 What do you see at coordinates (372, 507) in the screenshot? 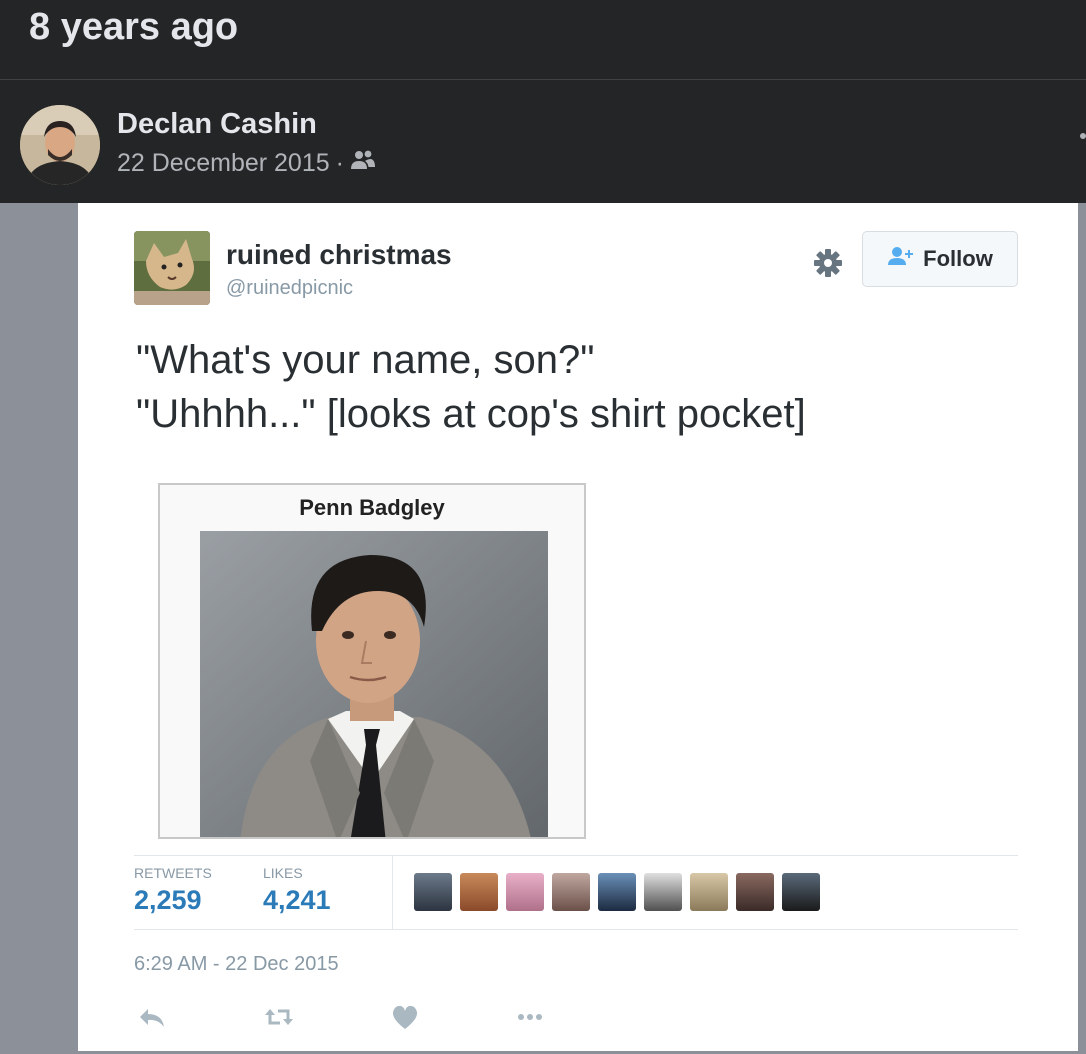
I see `media-caption: Penn Badgley` at bounding box center [372, 507].